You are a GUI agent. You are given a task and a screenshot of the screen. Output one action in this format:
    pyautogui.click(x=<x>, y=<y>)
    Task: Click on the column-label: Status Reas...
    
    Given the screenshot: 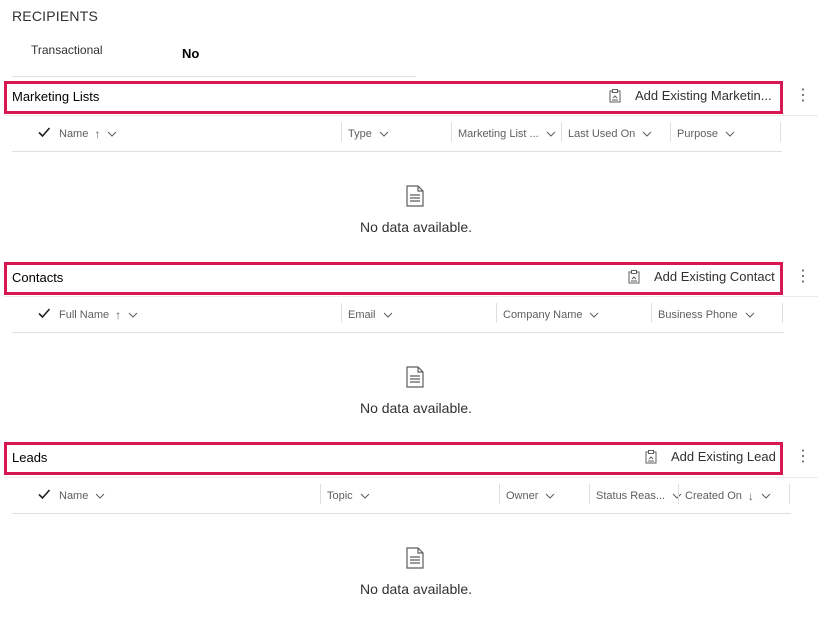 What is the action you would take?
    pyautogui.click(x=631, y=496)
    